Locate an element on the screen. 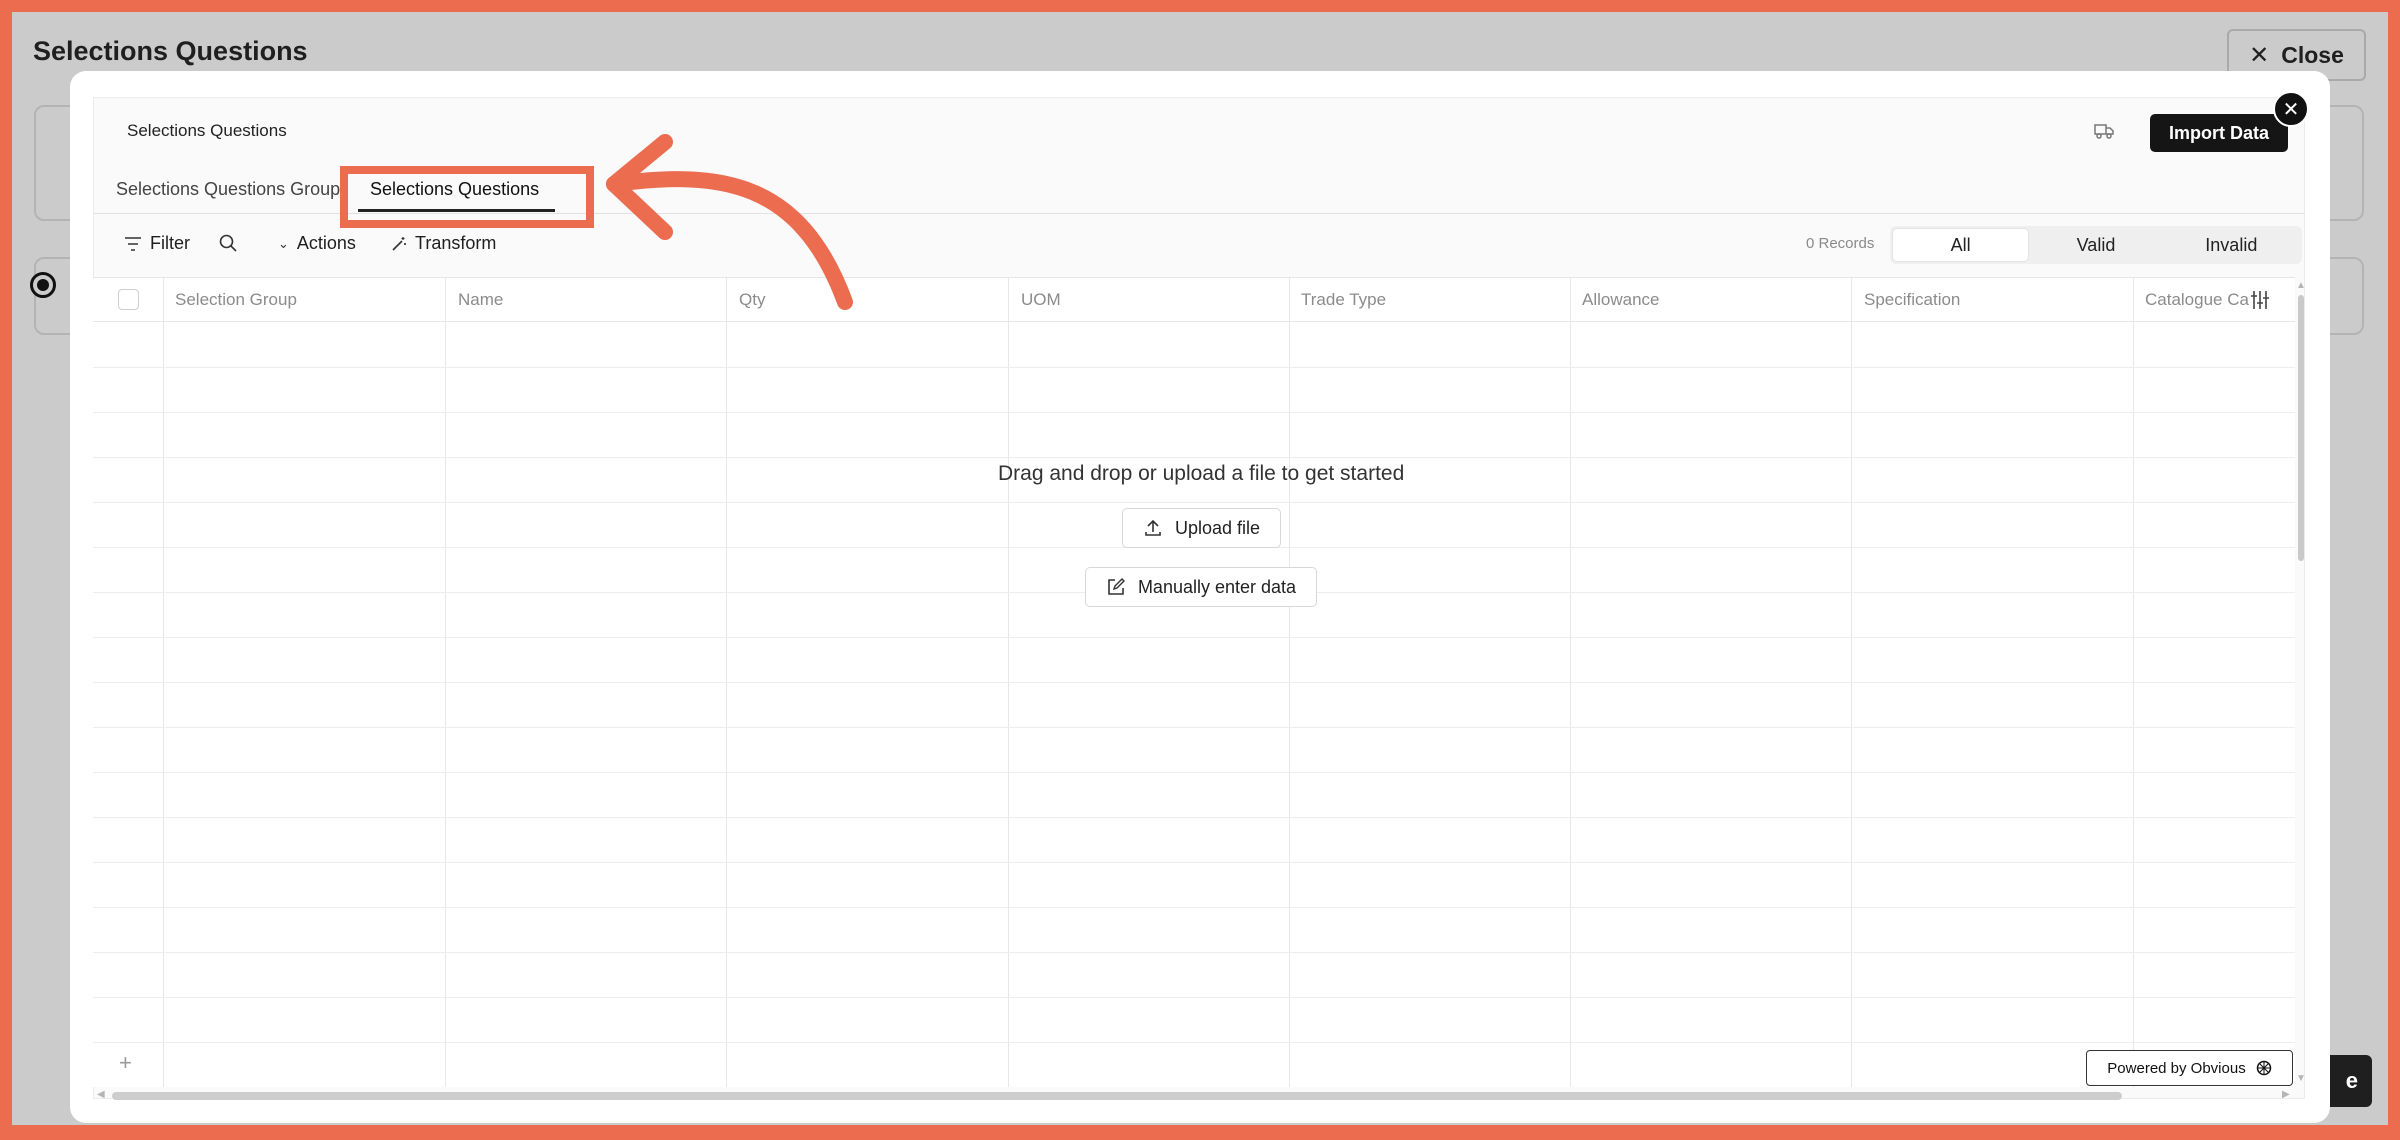 The width and height of the screenshot is (2400, 1140). column-header: Name is located at coordinates (480, 300).